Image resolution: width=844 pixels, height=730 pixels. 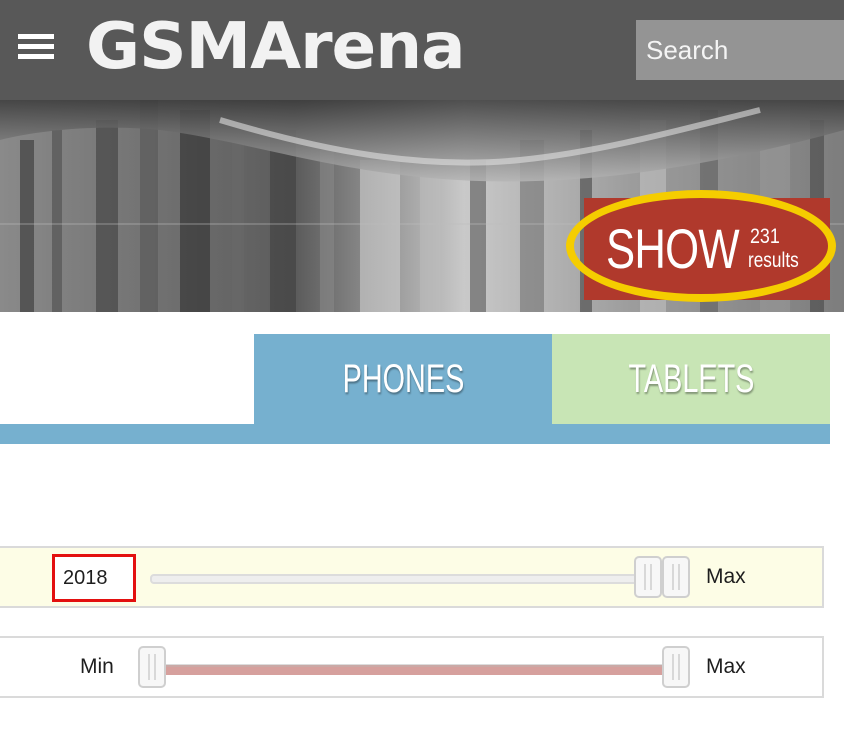 I want to click on range-slider-handle-min, so click(x=152, y=667).